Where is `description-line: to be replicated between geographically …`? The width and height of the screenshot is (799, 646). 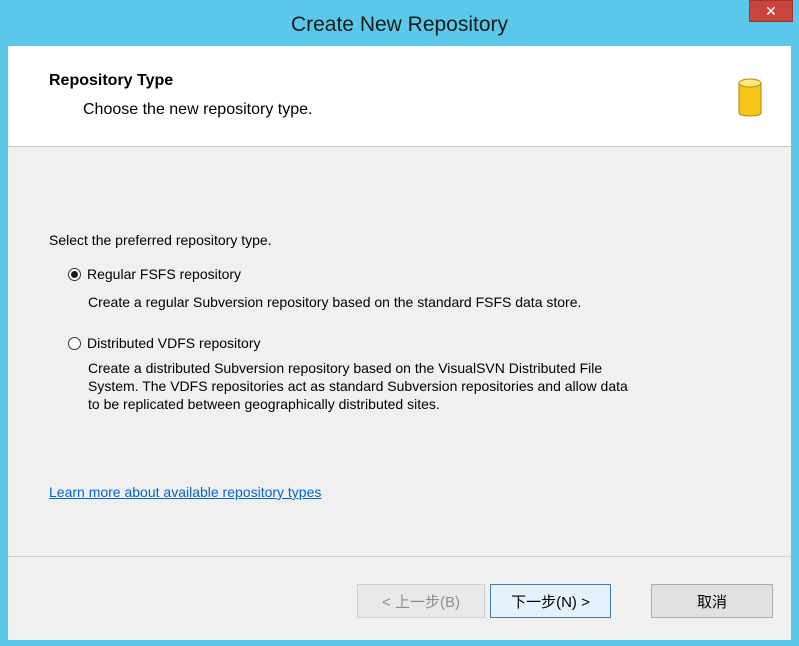 description-line: to be replicated between geographically … is located at coordinates (264, 404).